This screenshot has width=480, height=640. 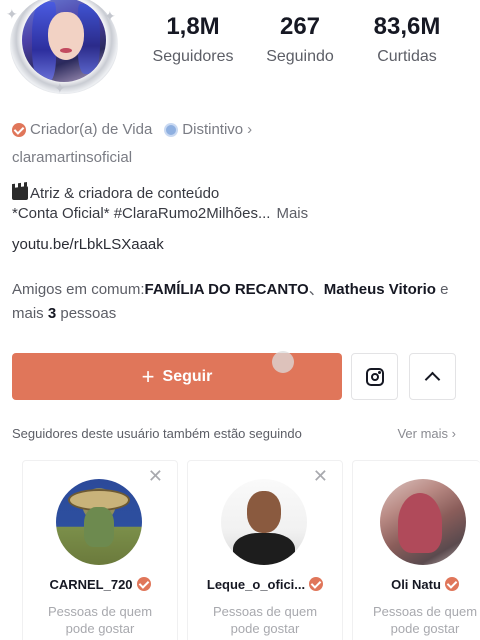 I want to click on username: claramartinsoficial, so click(x=72, y=157).